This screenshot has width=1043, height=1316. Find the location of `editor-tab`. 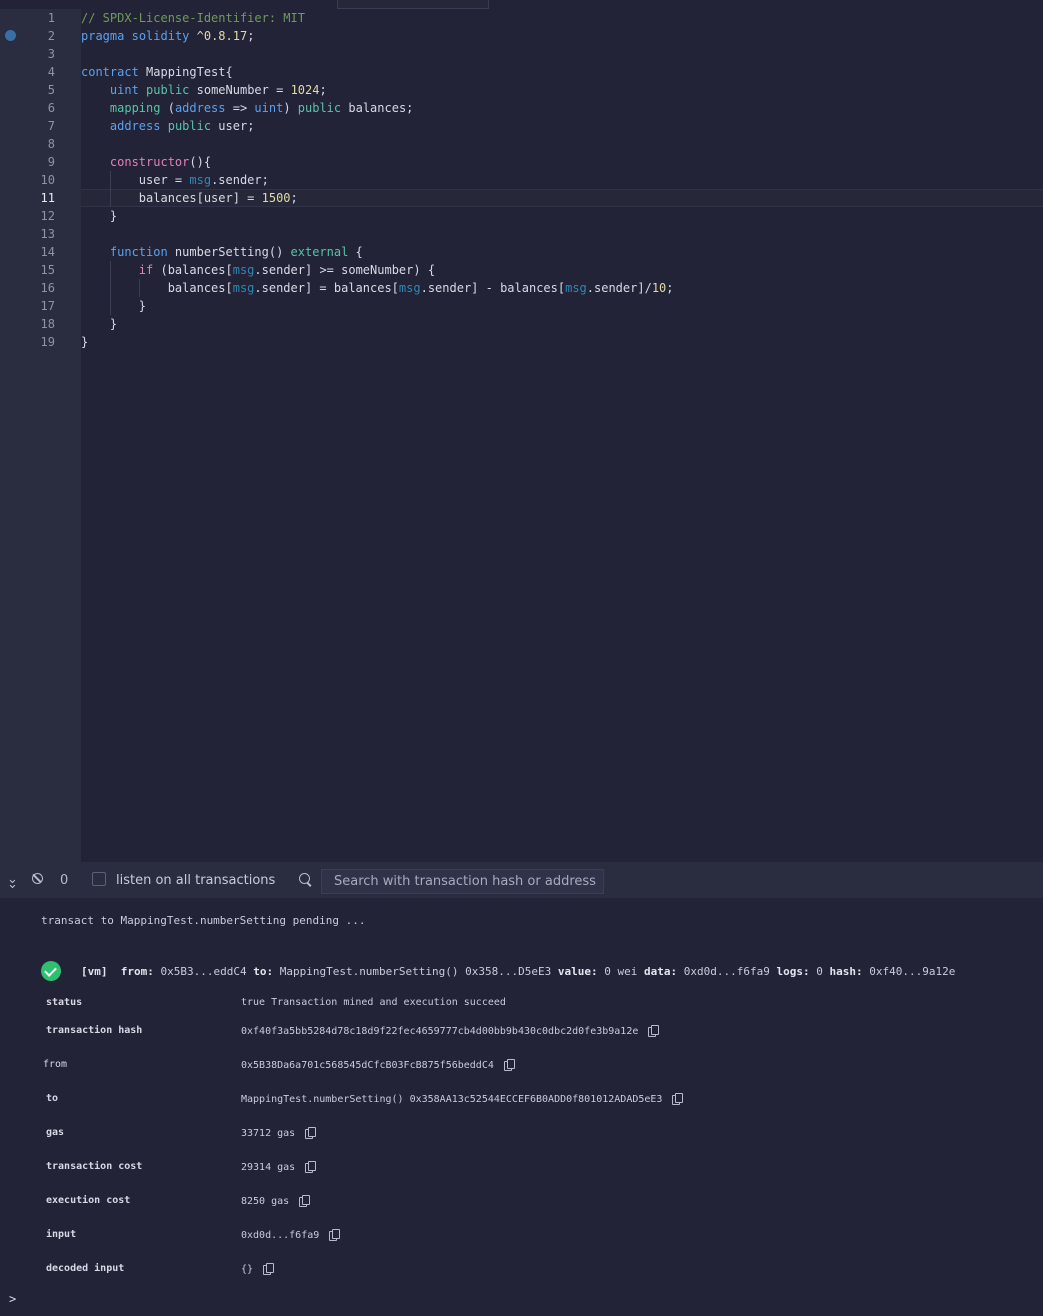

editor-tab is located at coordinates (413, 4).